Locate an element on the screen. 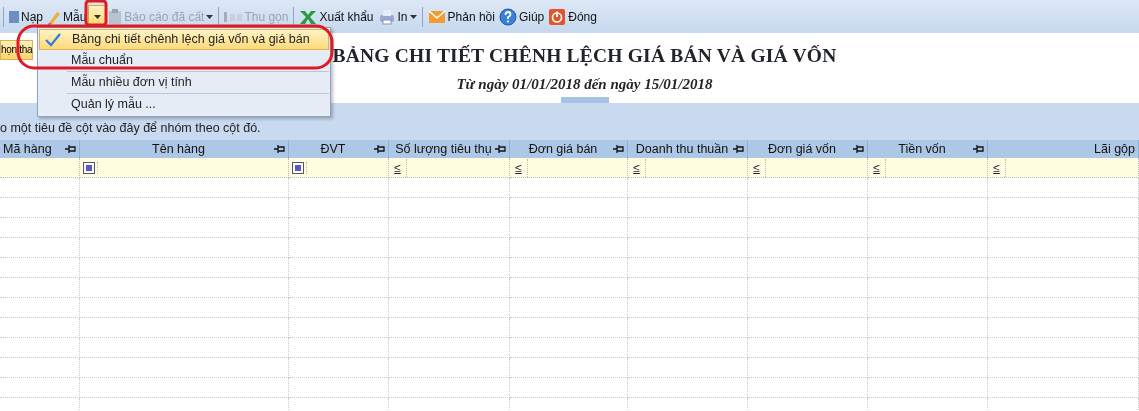  toolbar-button: Xuất khẩu is located at coordinates (336, 16).